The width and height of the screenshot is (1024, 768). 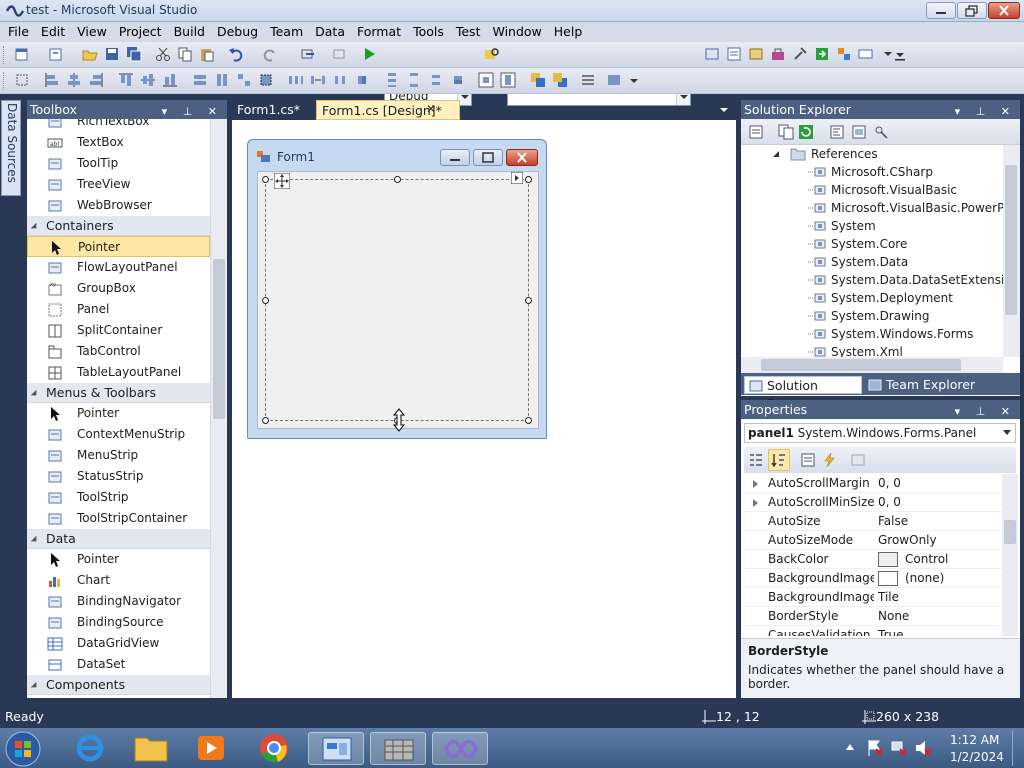 What do you see at coordinates (296, 80) in the screenshot?
I see `horizontal-spacing-equal-icon` at bounding box center [296, 80].